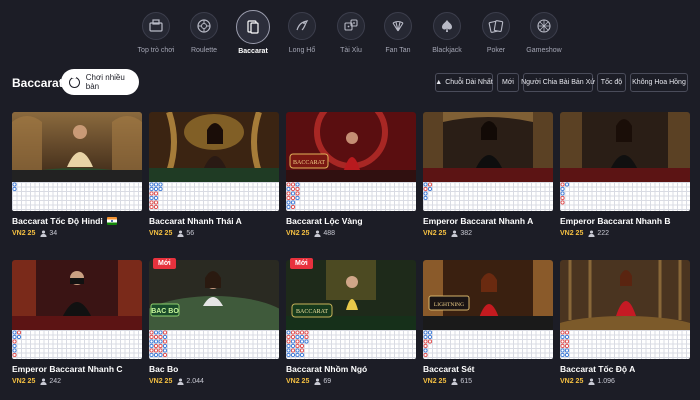 Image resolution: width=700 pixels, height=400 pixels. I want to click on filter-new: Mới, so click(508, 82).